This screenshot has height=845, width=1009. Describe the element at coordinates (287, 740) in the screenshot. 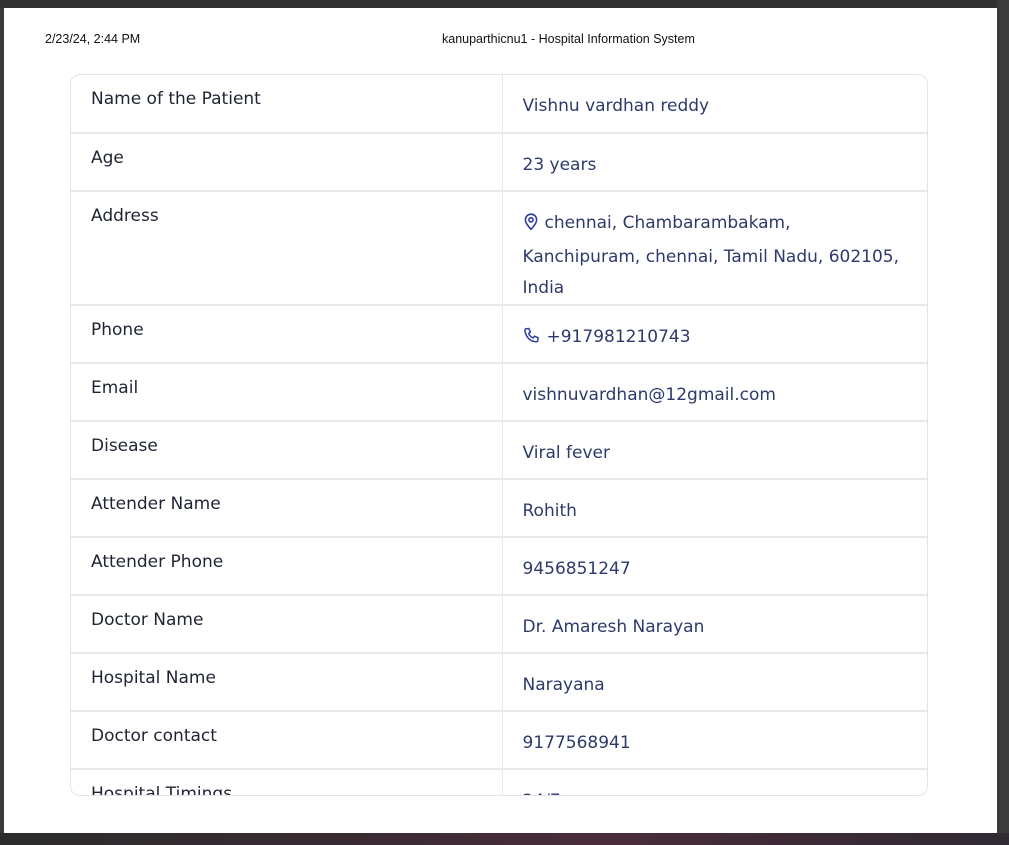

I see `row-label-doctor-contact: Doctor contact` at that location.